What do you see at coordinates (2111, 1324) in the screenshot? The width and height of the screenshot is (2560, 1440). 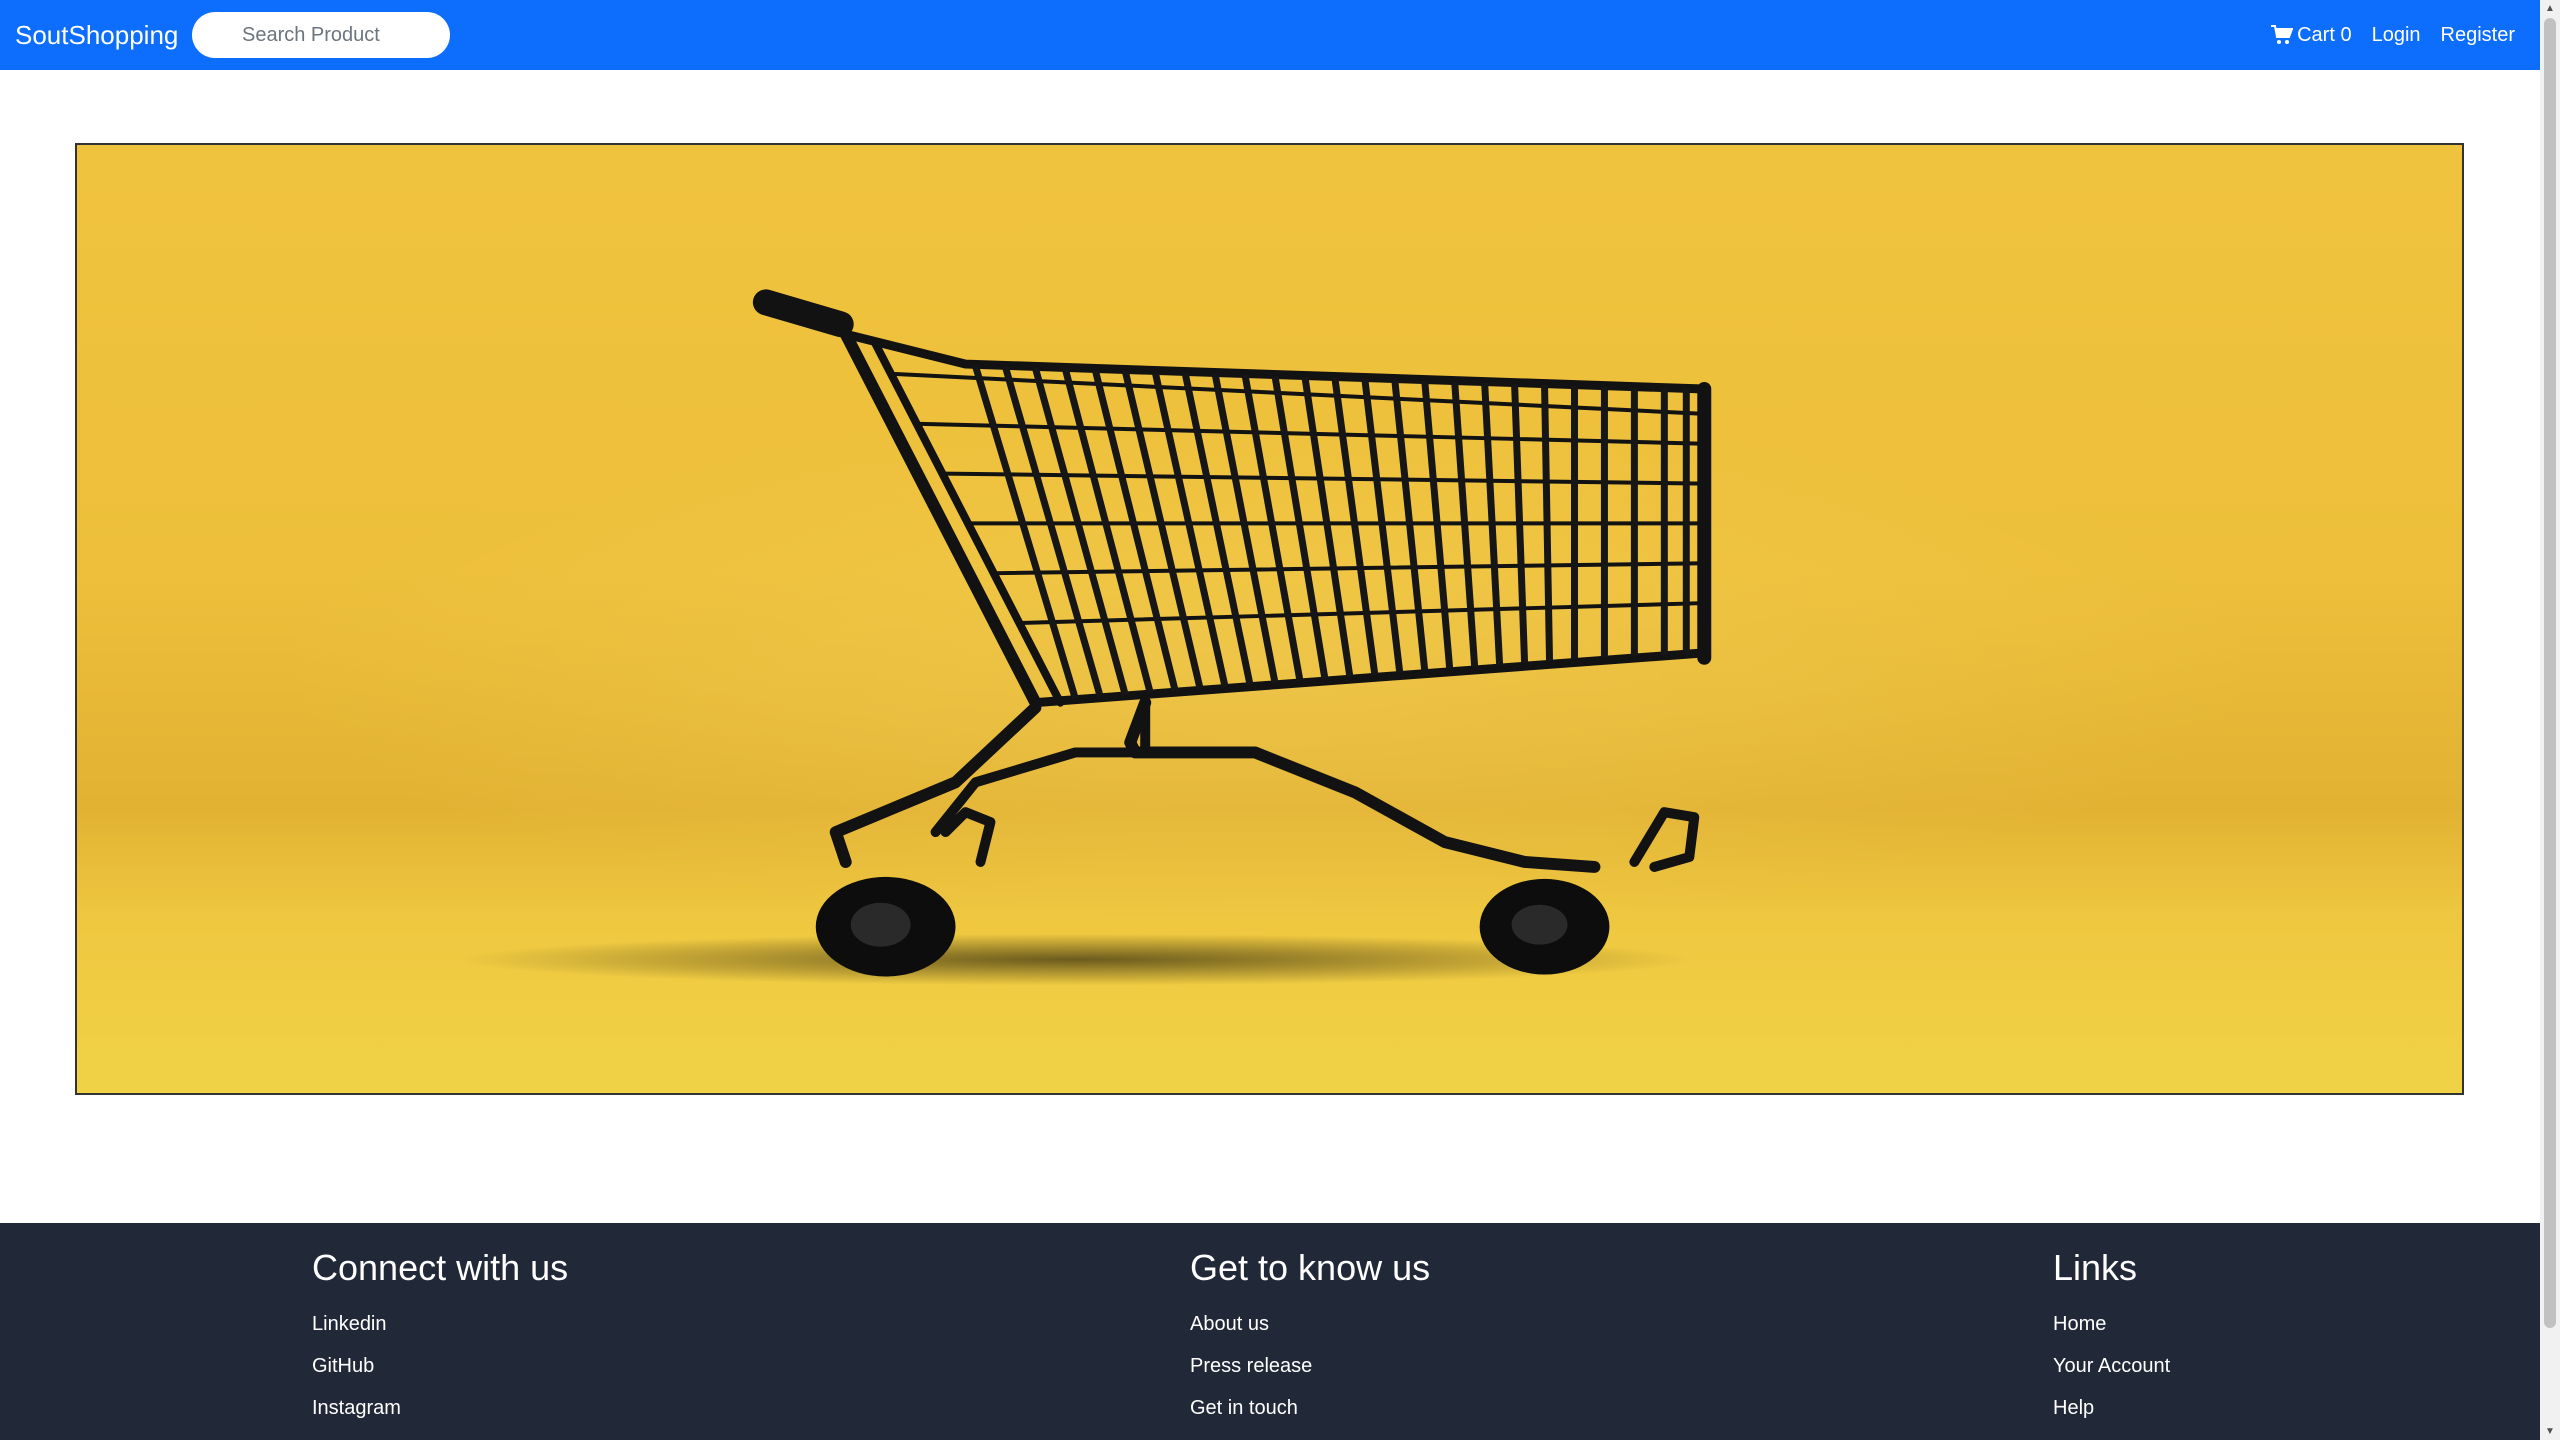 I see `footer-link-home: Home` at bounding box center [2111, 1324].